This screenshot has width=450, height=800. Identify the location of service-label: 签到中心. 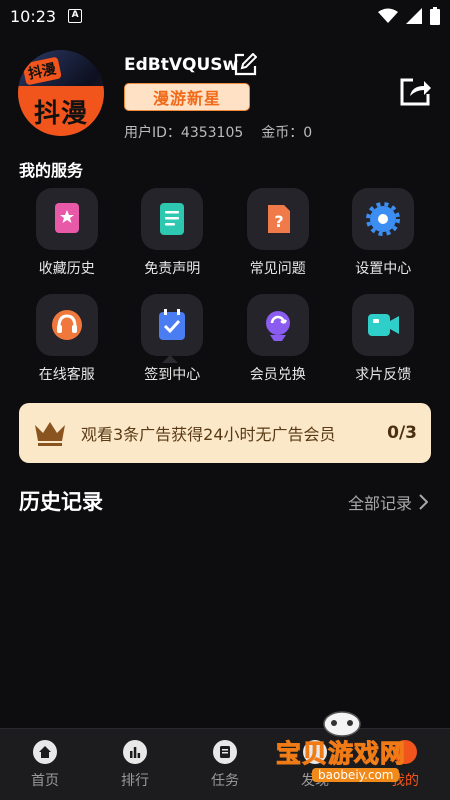
(172, 375).